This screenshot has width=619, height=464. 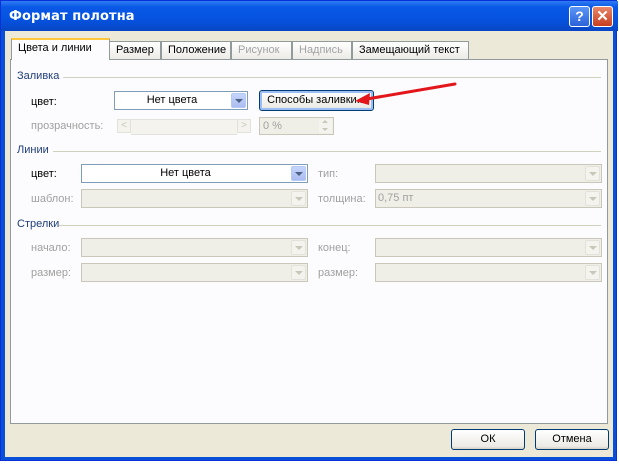 What do you see at coordinates (406, 93) in the screenshot?
I see `annotation-arrow-icon` at bounding box center [406, 93].